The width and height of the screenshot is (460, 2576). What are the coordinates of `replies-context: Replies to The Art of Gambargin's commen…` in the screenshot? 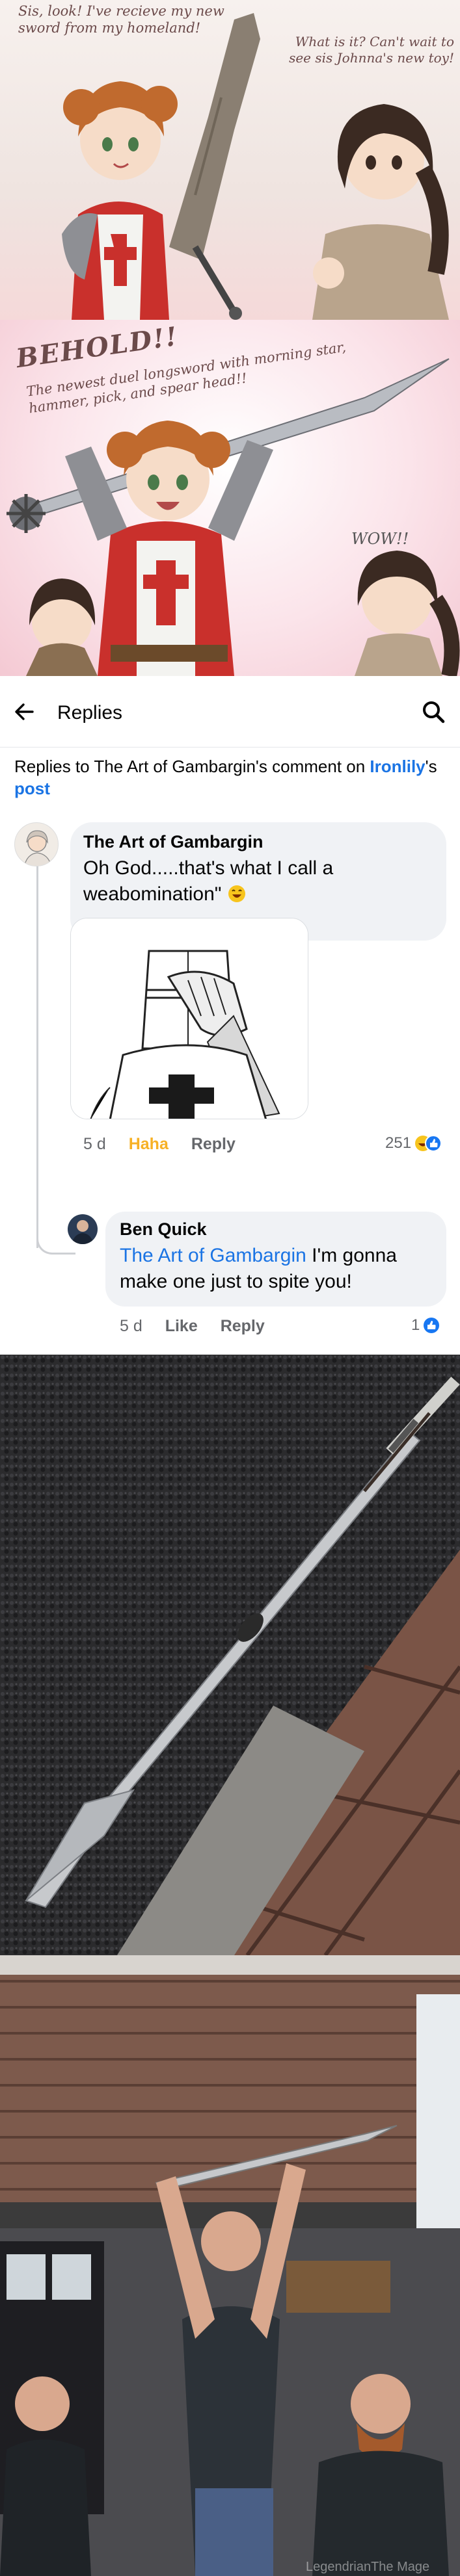 It's located at (229, 778).